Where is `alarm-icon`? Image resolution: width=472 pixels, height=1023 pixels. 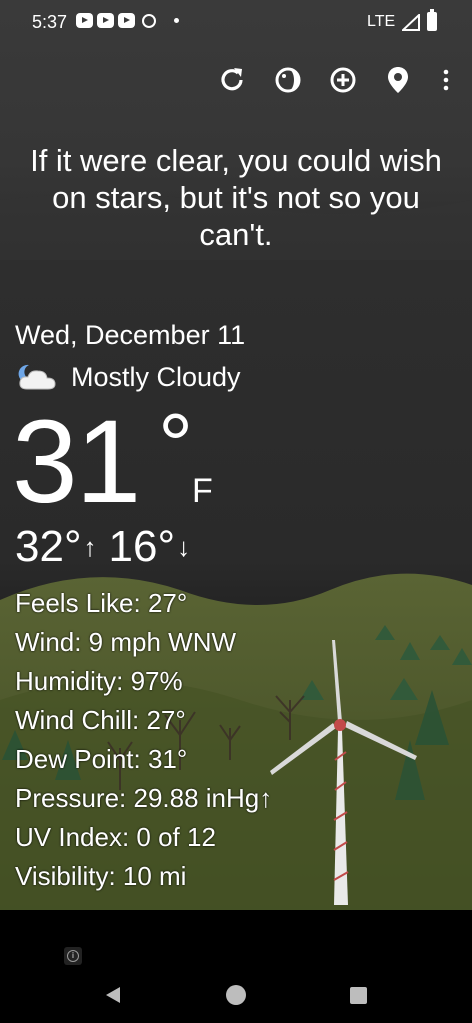
alarm-icon is located at coordinates (149, 20).